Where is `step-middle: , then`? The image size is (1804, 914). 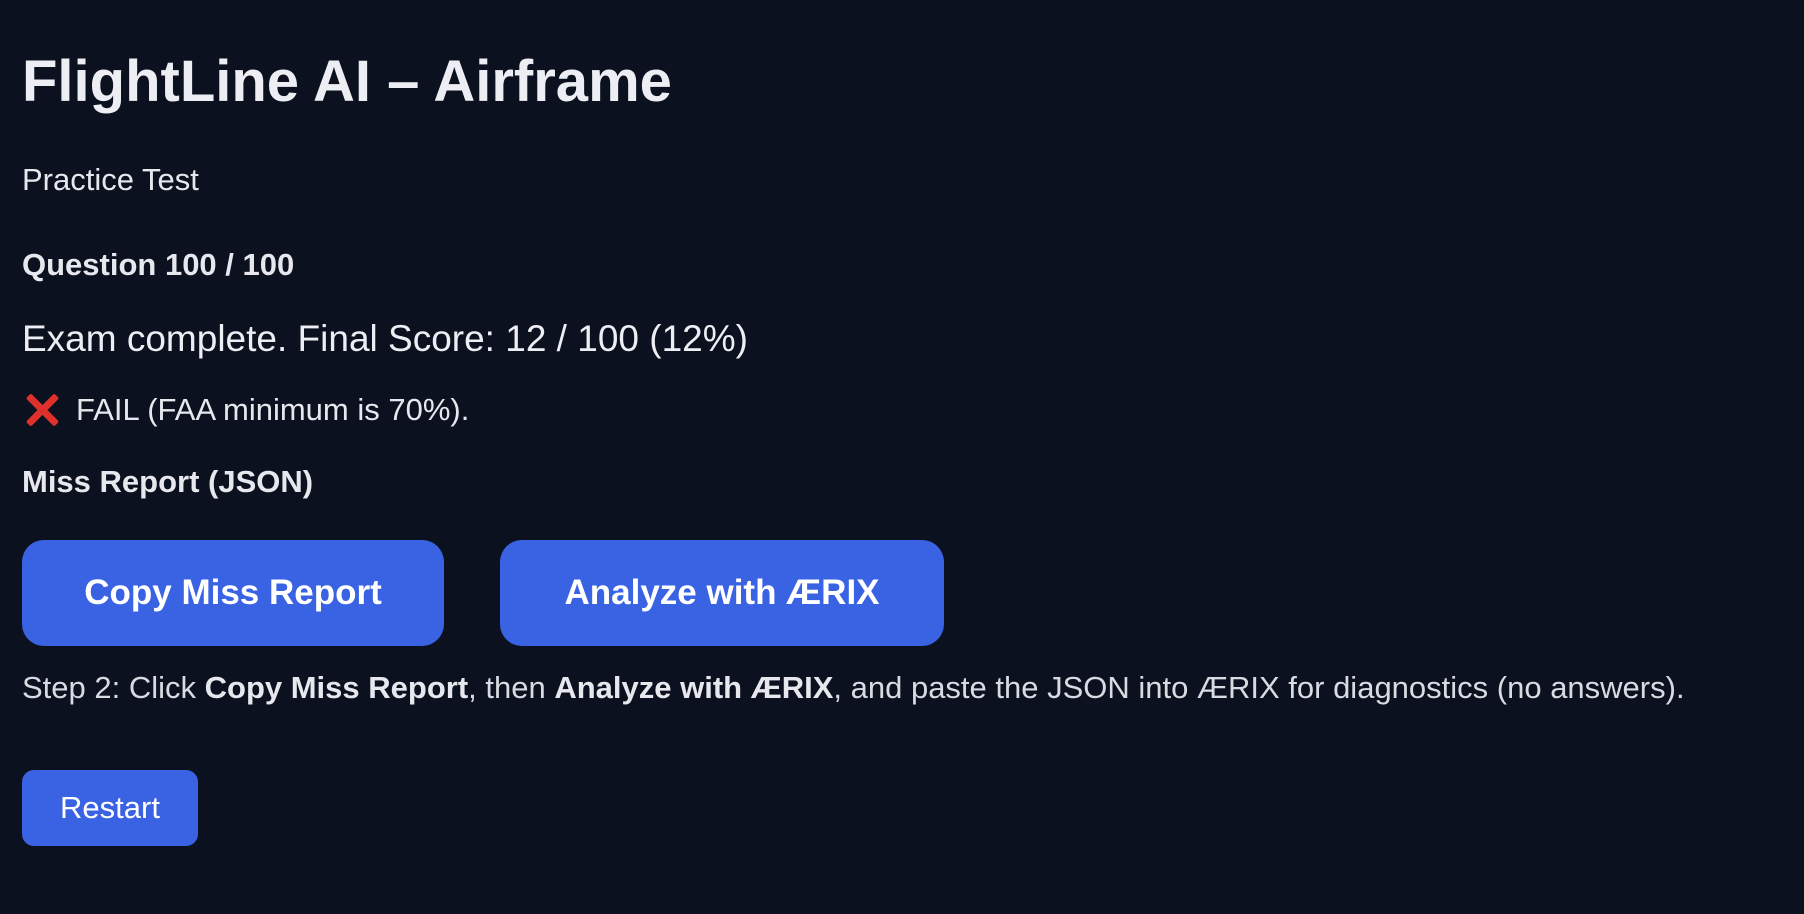
step-middle: , then is located at coordinates (511, 687).